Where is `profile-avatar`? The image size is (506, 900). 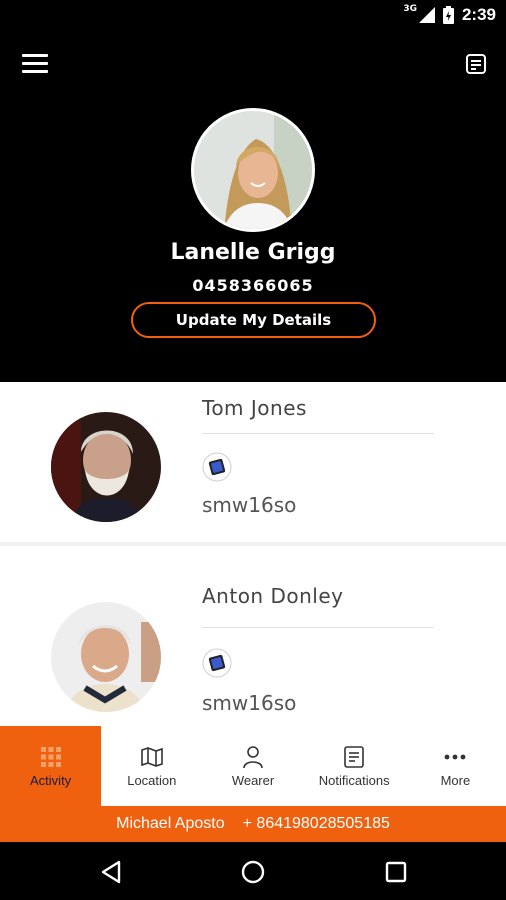 profile-avatar is located at coordinates (253, 170).